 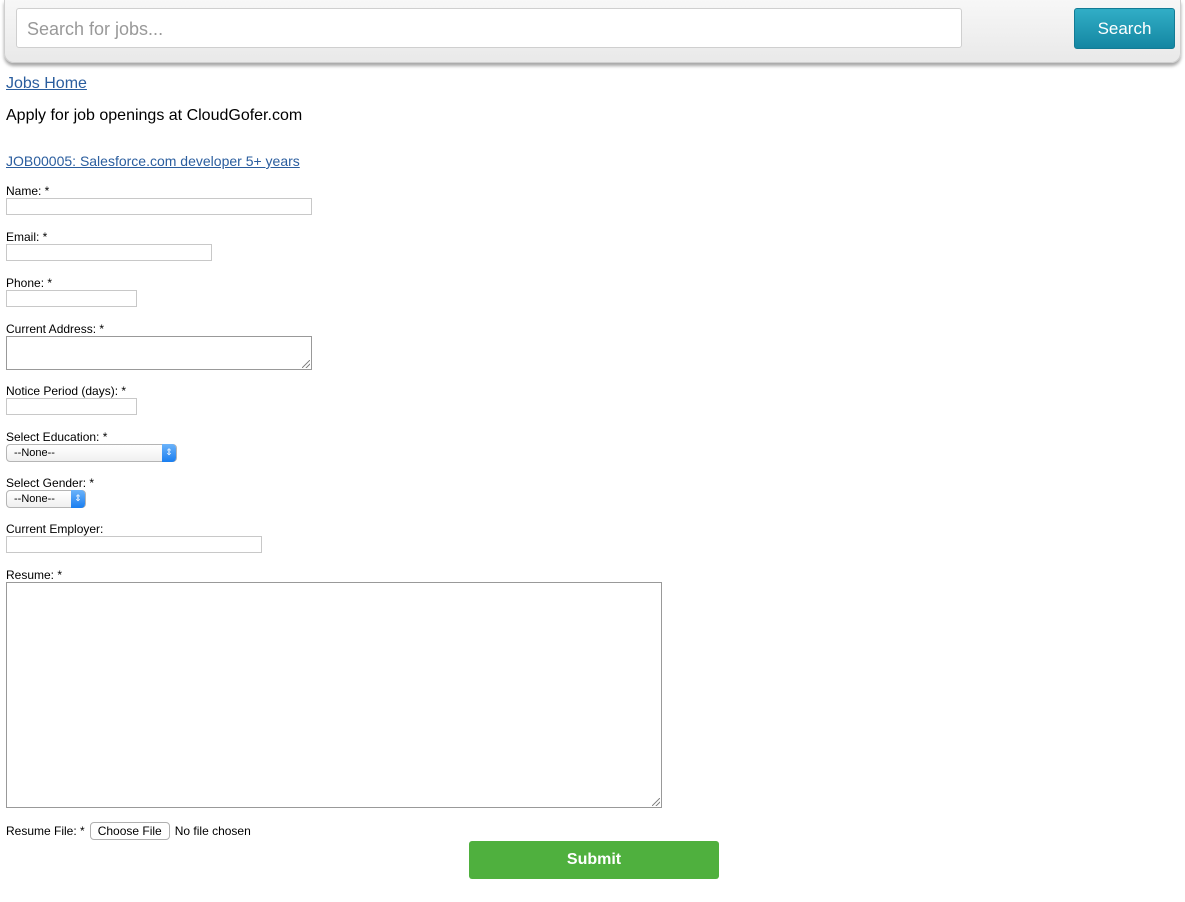 I want to click on education-label: Select Education: *, so click(x=57, y=437).